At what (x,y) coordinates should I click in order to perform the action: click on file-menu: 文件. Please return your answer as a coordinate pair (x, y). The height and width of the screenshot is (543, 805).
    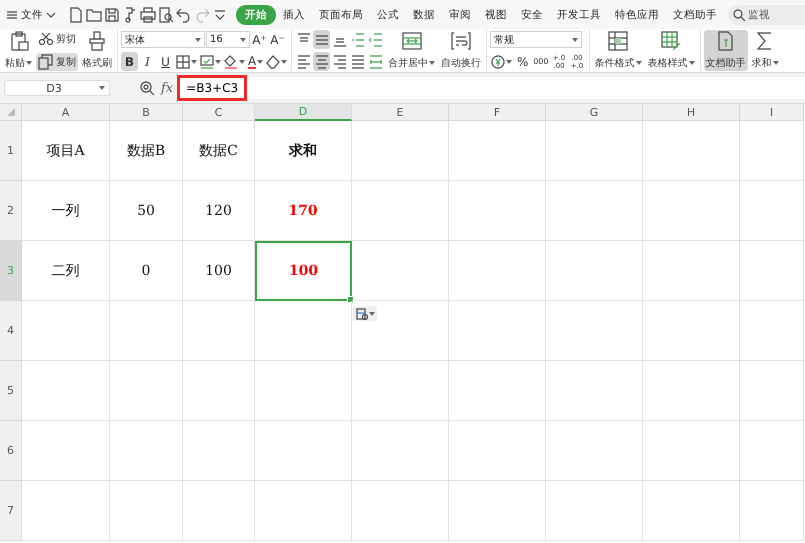
    Looking at the image, I should click on (31, 15).